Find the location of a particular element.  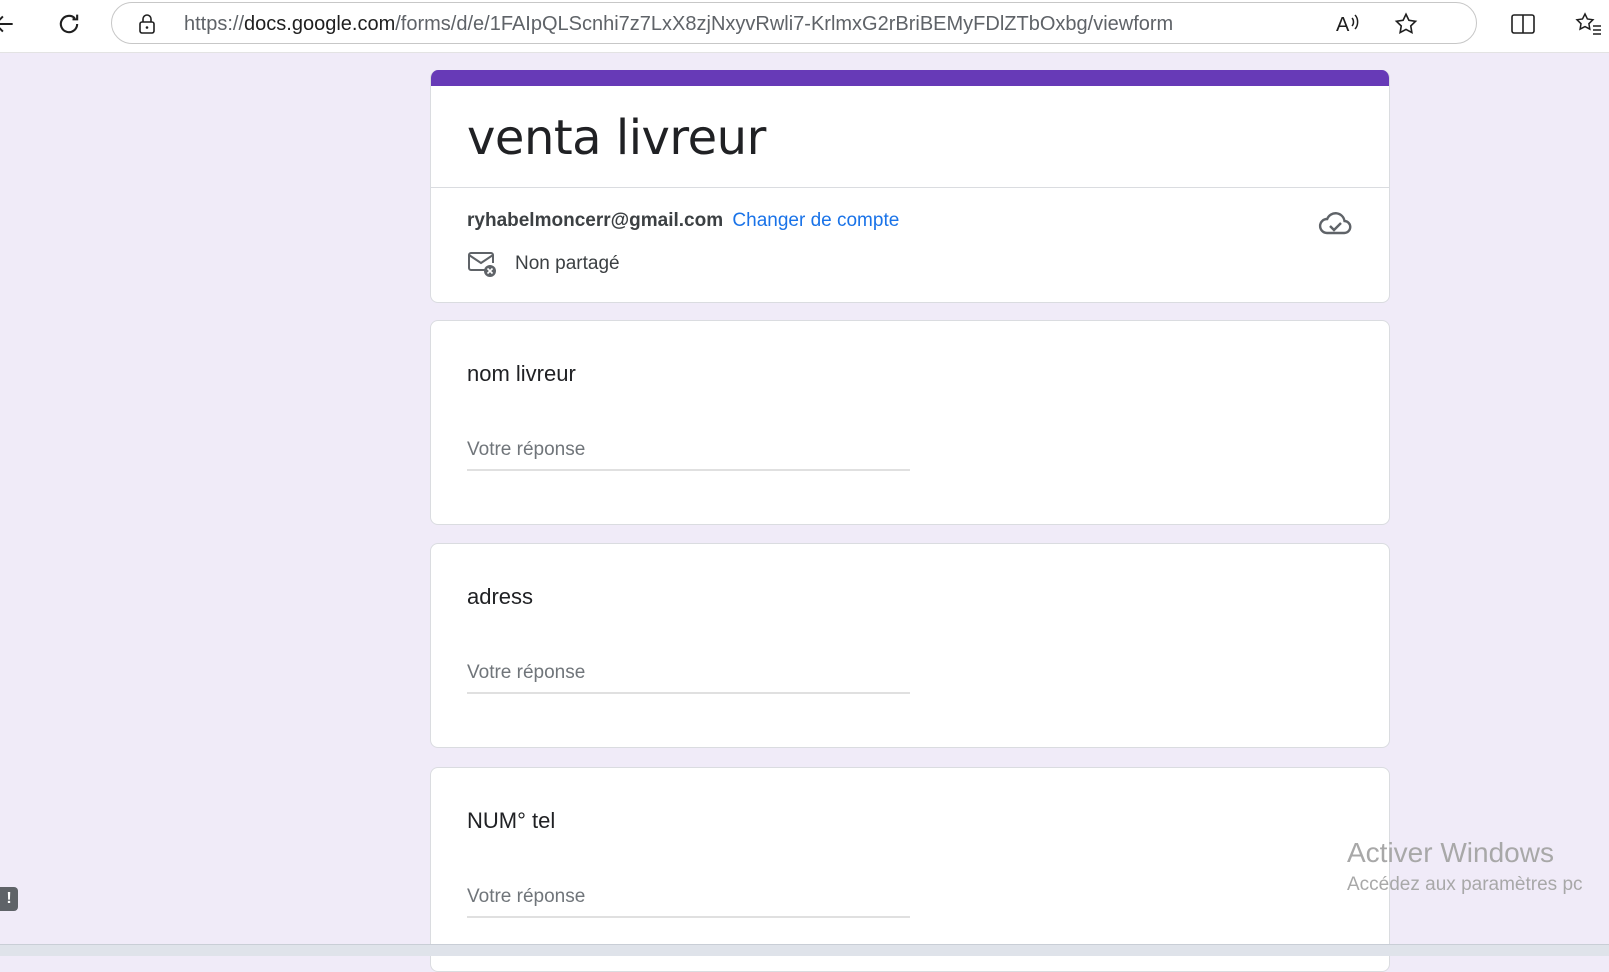

split-screen-icon is located at coordinates (1523, 24).